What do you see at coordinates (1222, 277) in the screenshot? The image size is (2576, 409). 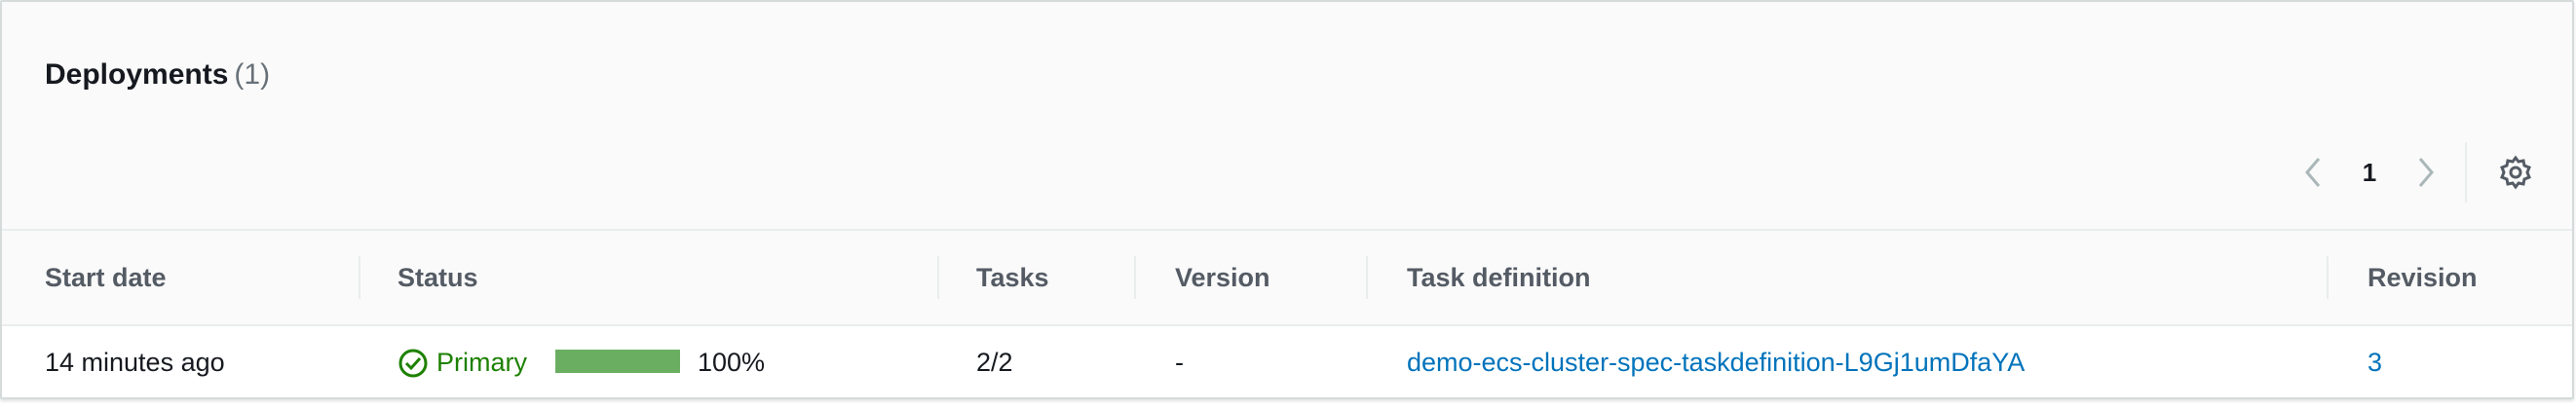 I see `column-header-version: Version` at bounding box center [1222, 277].